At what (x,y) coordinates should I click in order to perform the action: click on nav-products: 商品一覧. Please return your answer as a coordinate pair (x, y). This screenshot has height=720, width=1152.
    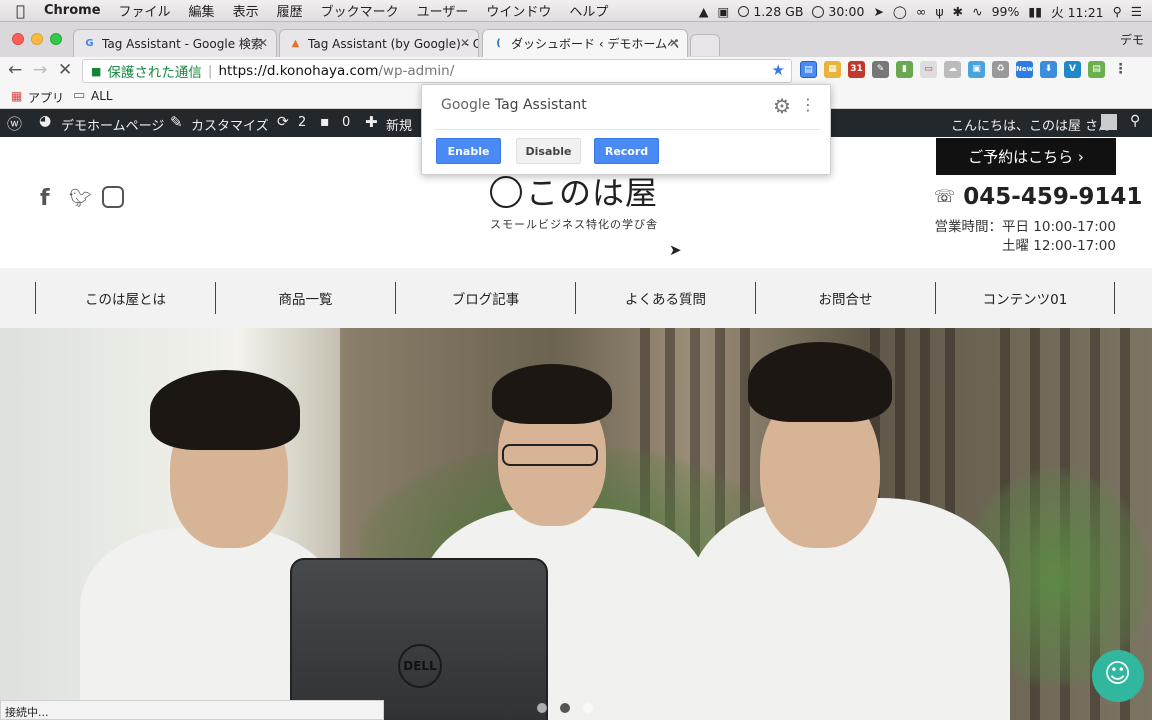
    Looking at the image, I should click on (305, 298).